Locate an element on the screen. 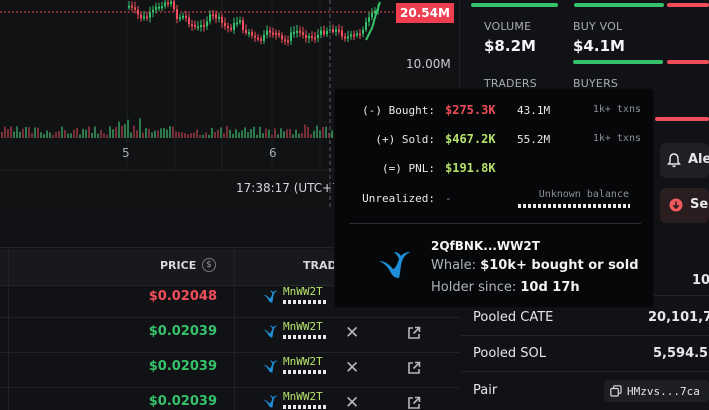 The width and height of the screenshot is (709, 410). unrealized-label: Unrealized: is located at coordinates (398, 198).